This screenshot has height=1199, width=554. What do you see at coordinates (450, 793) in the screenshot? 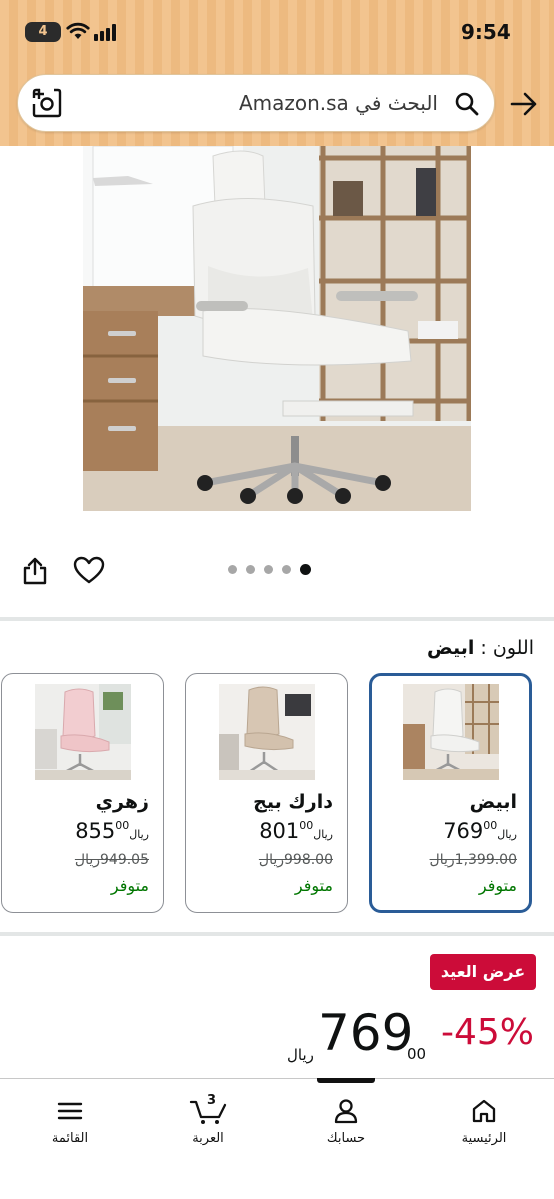
I see `color-option-white: ابيض ريال 76900 1,399.00ريال متوفر` at bounding box center [450, 793].